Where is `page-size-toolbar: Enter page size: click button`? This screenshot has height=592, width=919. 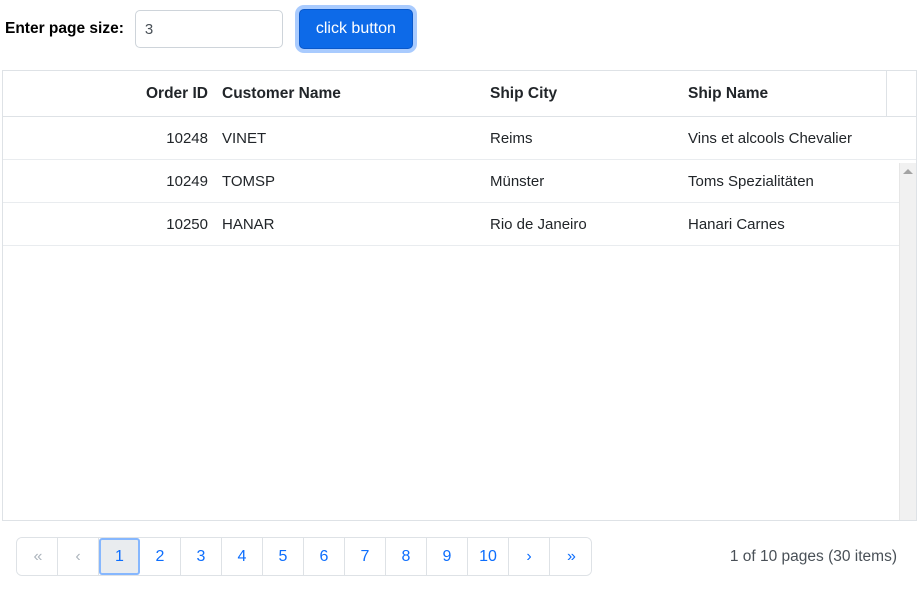
page-size-toolbar: Enter page size: click button is located at coordinates (459, 29).